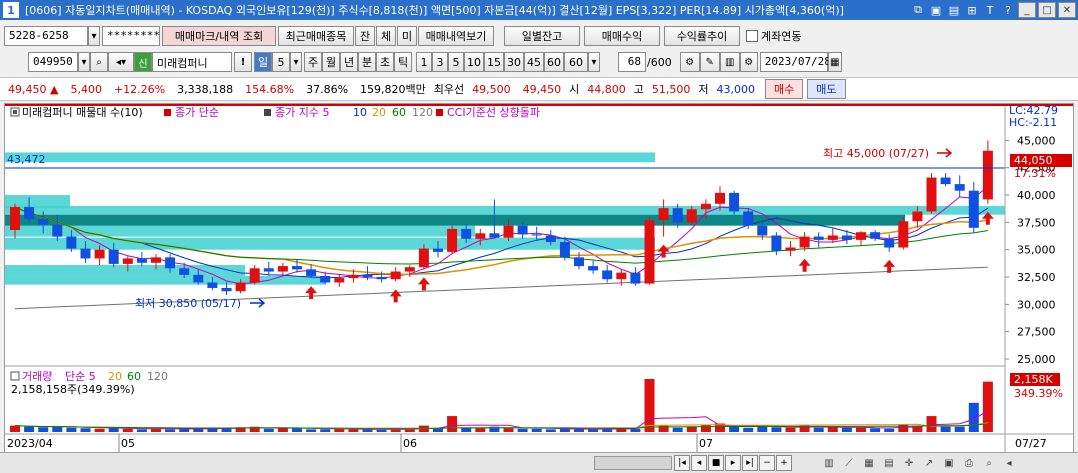 This screenshot has height=473, width=1078. I want to click on account-dropdown-icon: ▾, so click(94, 36).